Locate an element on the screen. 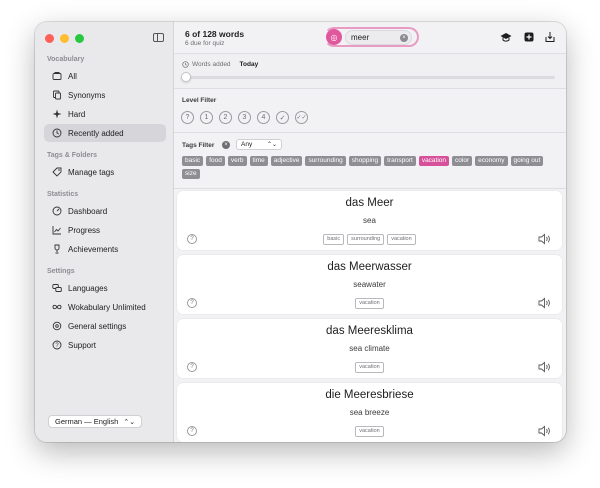 The image size is (600, 488). word-card: das Meer sea? basic surrounding vacation is located at coordinates (369, 220).